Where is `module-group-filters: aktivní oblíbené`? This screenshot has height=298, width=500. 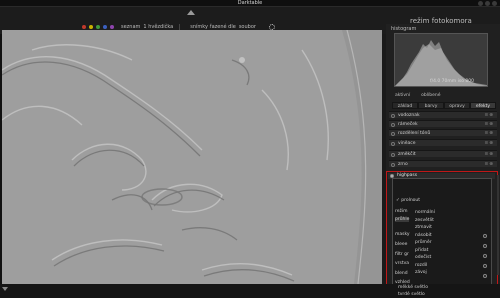
module-group-filters: aktivní oblíbené is located at coordinates (418, 95).